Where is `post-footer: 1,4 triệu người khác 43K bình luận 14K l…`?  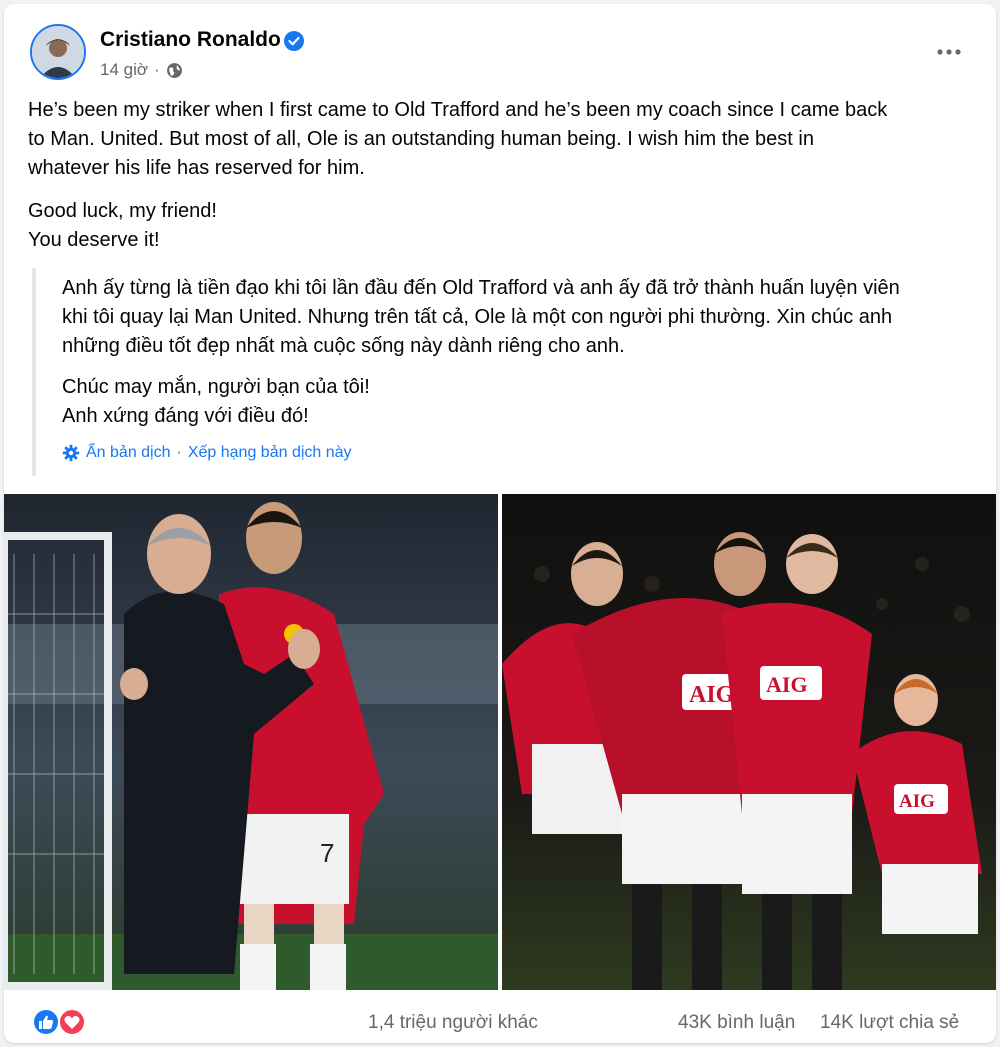
post-footer: 1,4 triệu người khác 43K bình luận 14K l… is located at coordinates (500, 1021).